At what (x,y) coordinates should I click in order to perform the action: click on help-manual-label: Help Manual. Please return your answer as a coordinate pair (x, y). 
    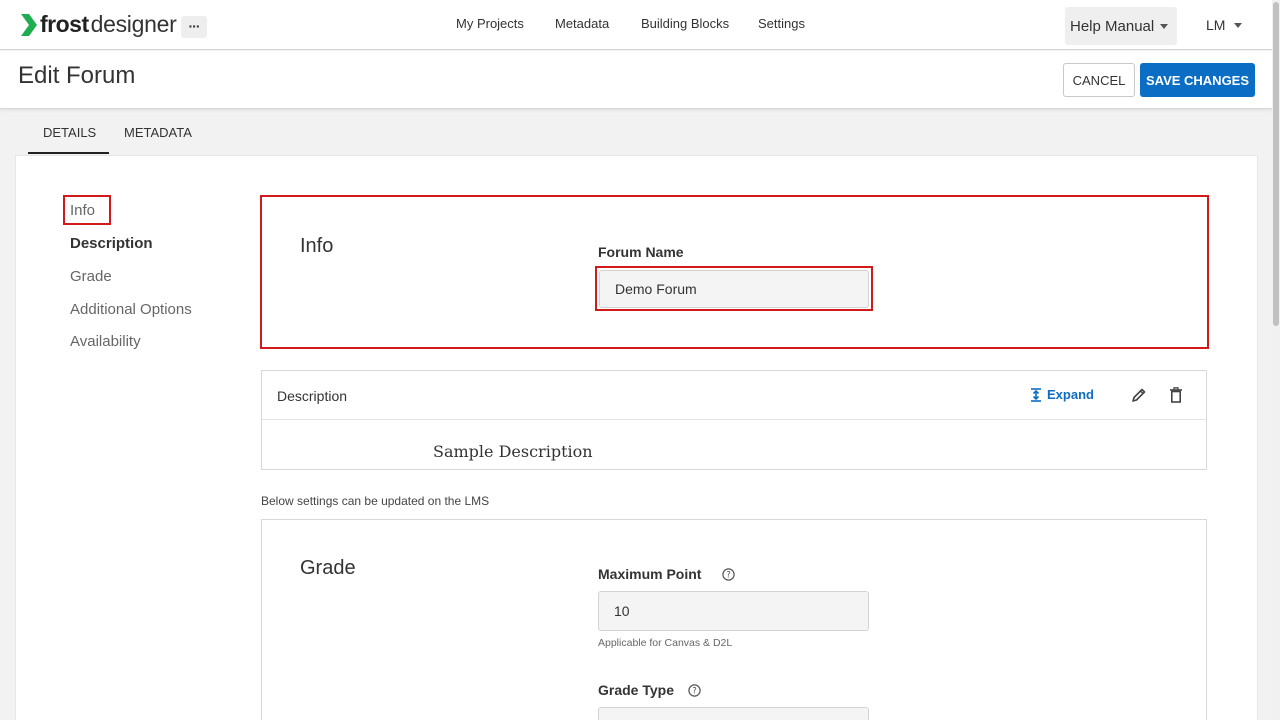
    Looking at the image, I should click on (1112, 26).